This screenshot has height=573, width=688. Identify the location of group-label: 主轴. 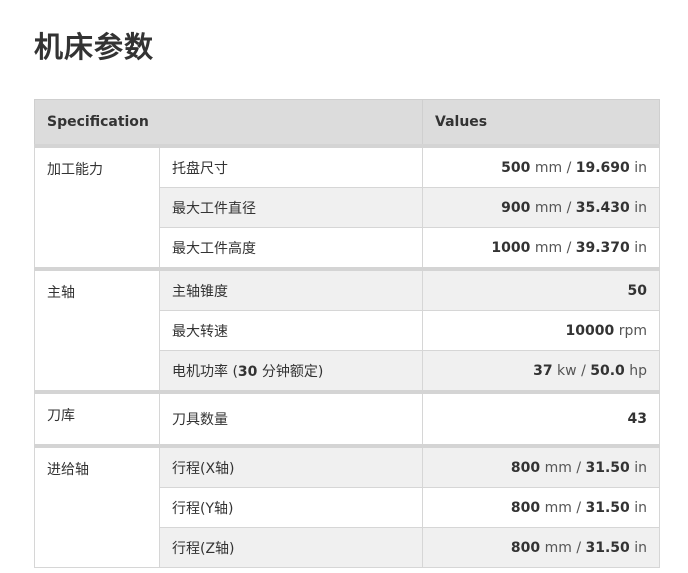
(97, 330).